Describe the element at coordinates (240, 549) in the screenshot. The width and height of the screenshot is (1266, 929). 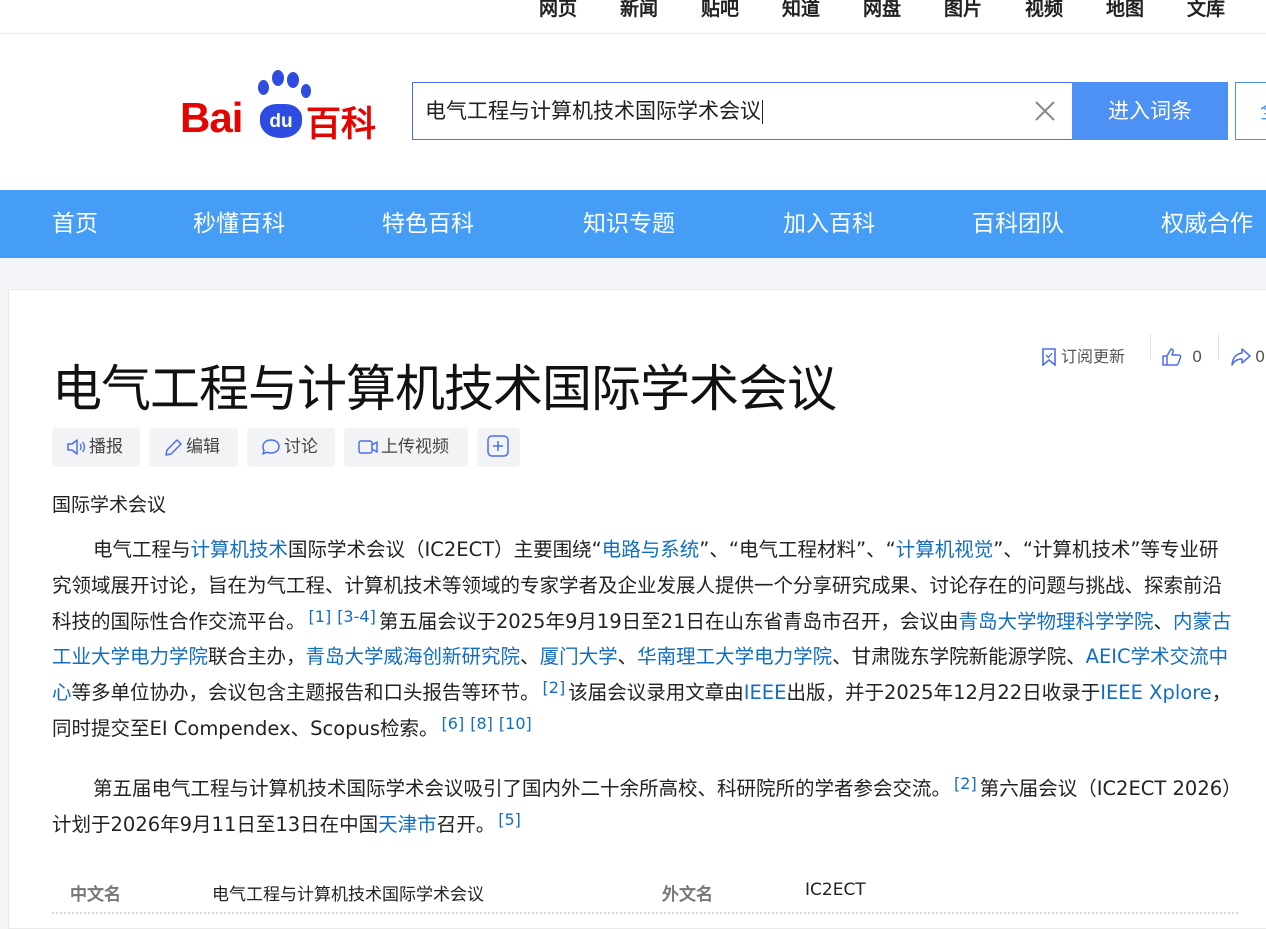
I see `link-computer-technology: 计算机技术` at that location.